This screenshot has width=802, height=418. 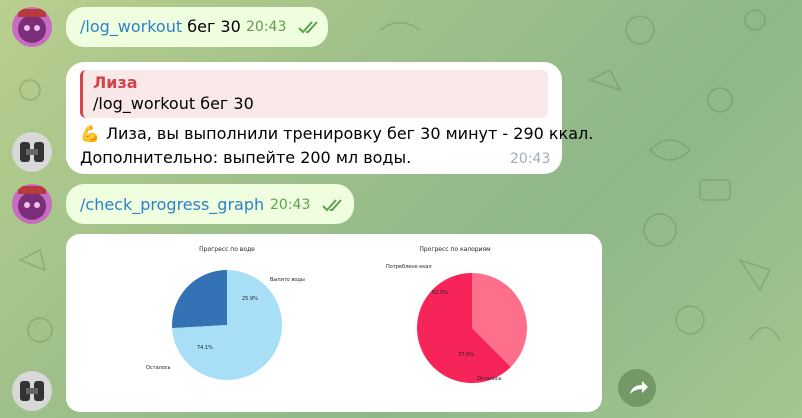 What do you see at coordinates (199, 299) in the screenshot?
I see `pie-slice` at bounding box center [199, 299].